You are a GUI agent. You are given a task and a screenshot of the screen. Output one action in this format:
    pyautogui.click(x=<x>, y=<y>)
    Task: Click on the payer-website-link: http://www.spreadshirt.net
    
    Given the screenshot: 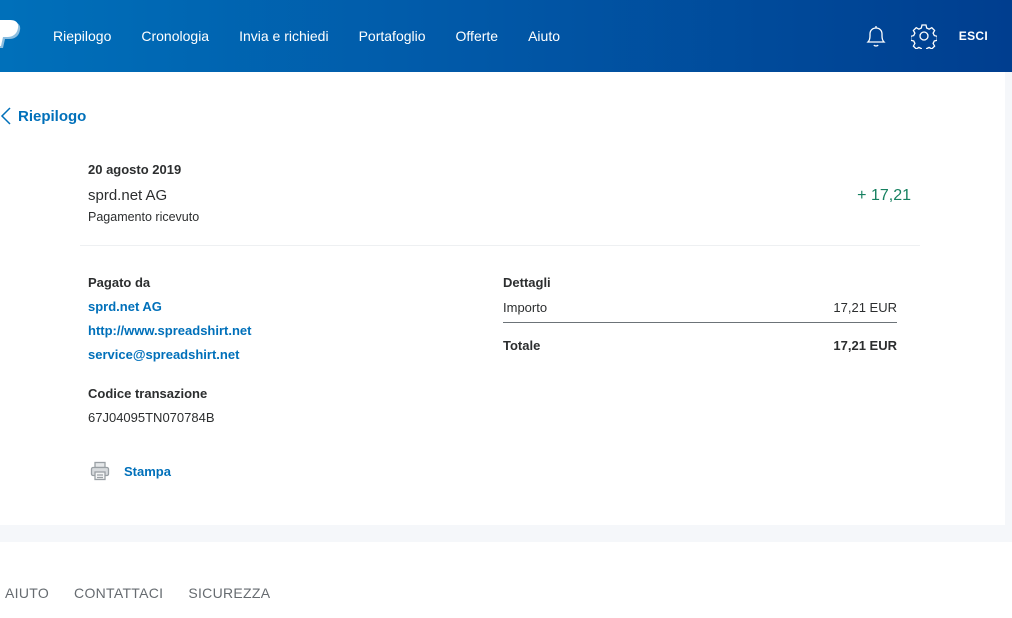 What is the action you would take?
    pyautogui.click(x=169, y=330)
    